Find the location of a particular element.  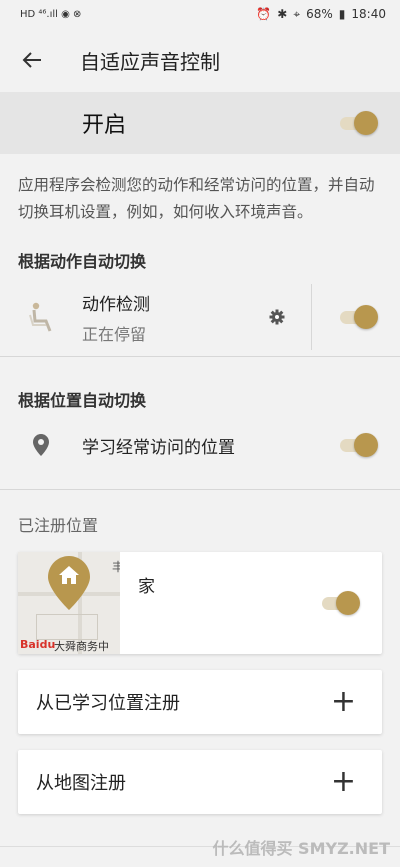

map-brand: Baidu is located at coordinates (38, 644).